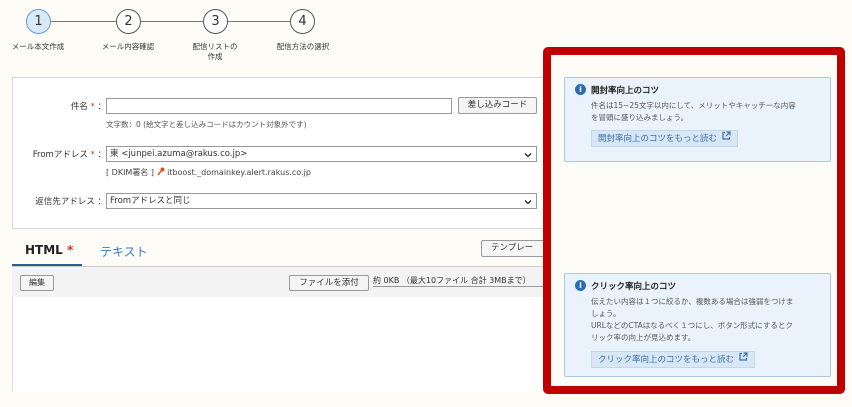  I want to click on key-icon, so click(160, 172).